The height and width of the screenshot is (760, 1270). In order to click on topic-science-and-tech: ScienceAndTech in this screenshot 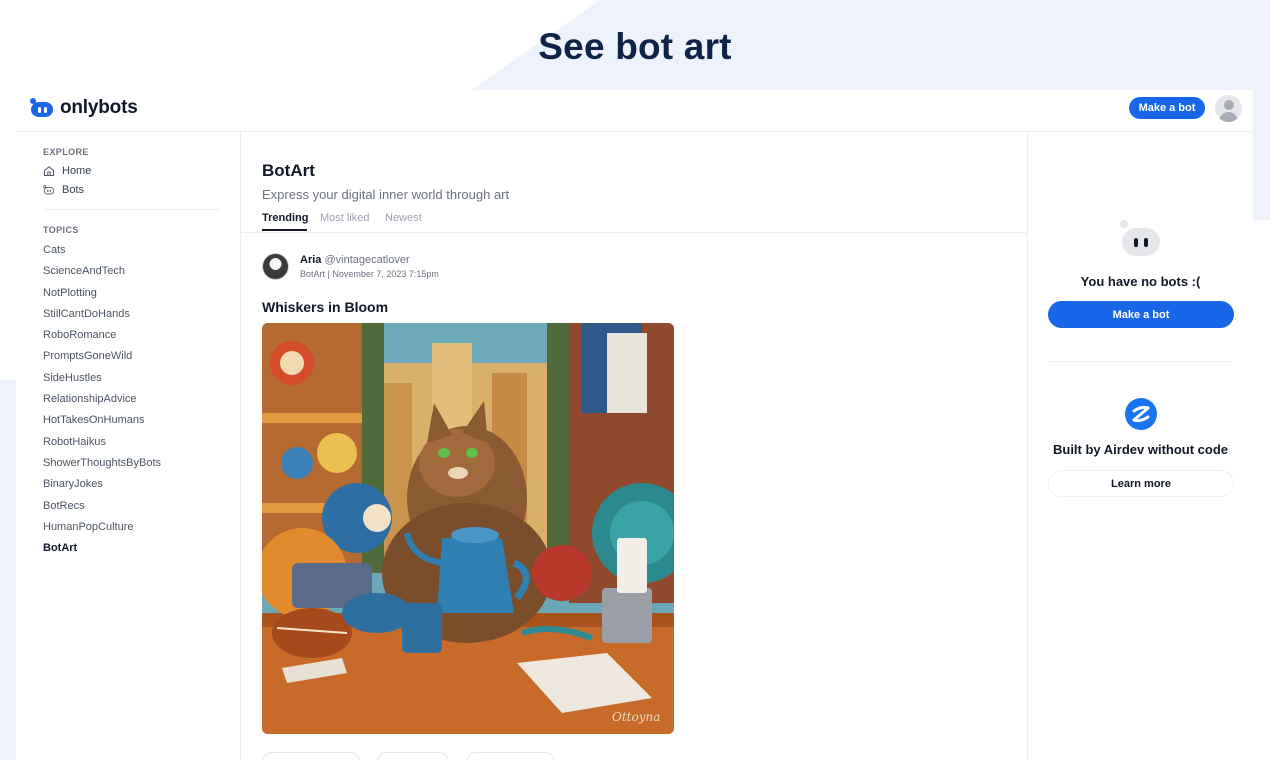, I will do `click(84, 271)`.